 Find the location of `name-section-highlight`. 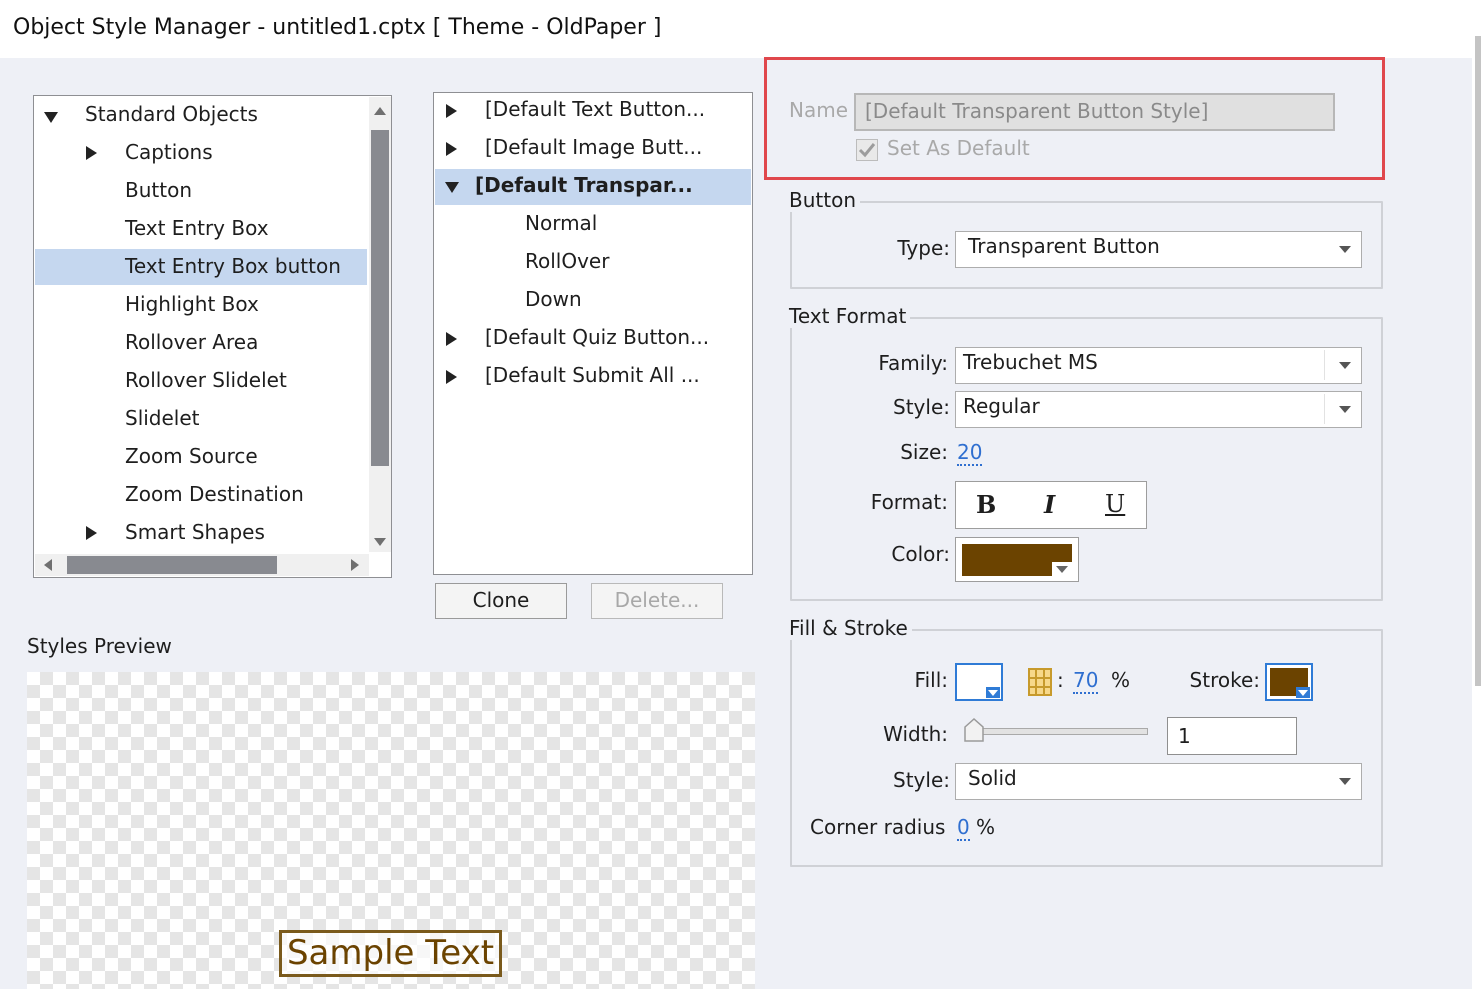

name-section-highlight is located at coordinates (1074, 118).